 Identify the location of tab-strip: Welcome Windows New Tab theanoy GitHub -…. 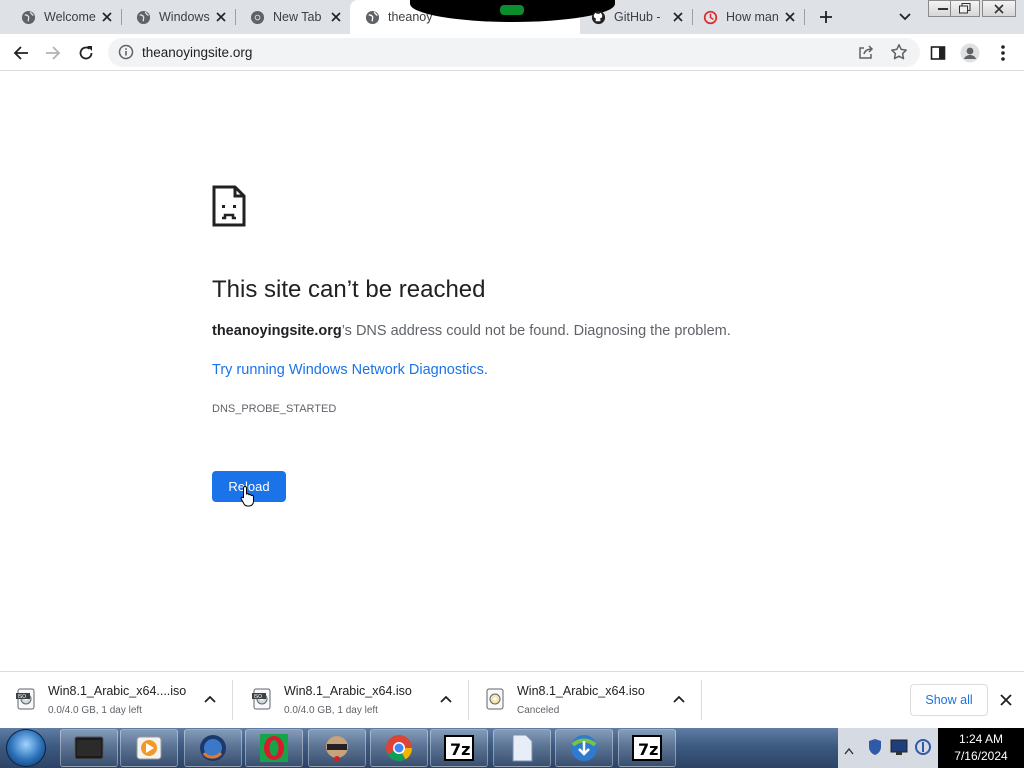
(512, 17).